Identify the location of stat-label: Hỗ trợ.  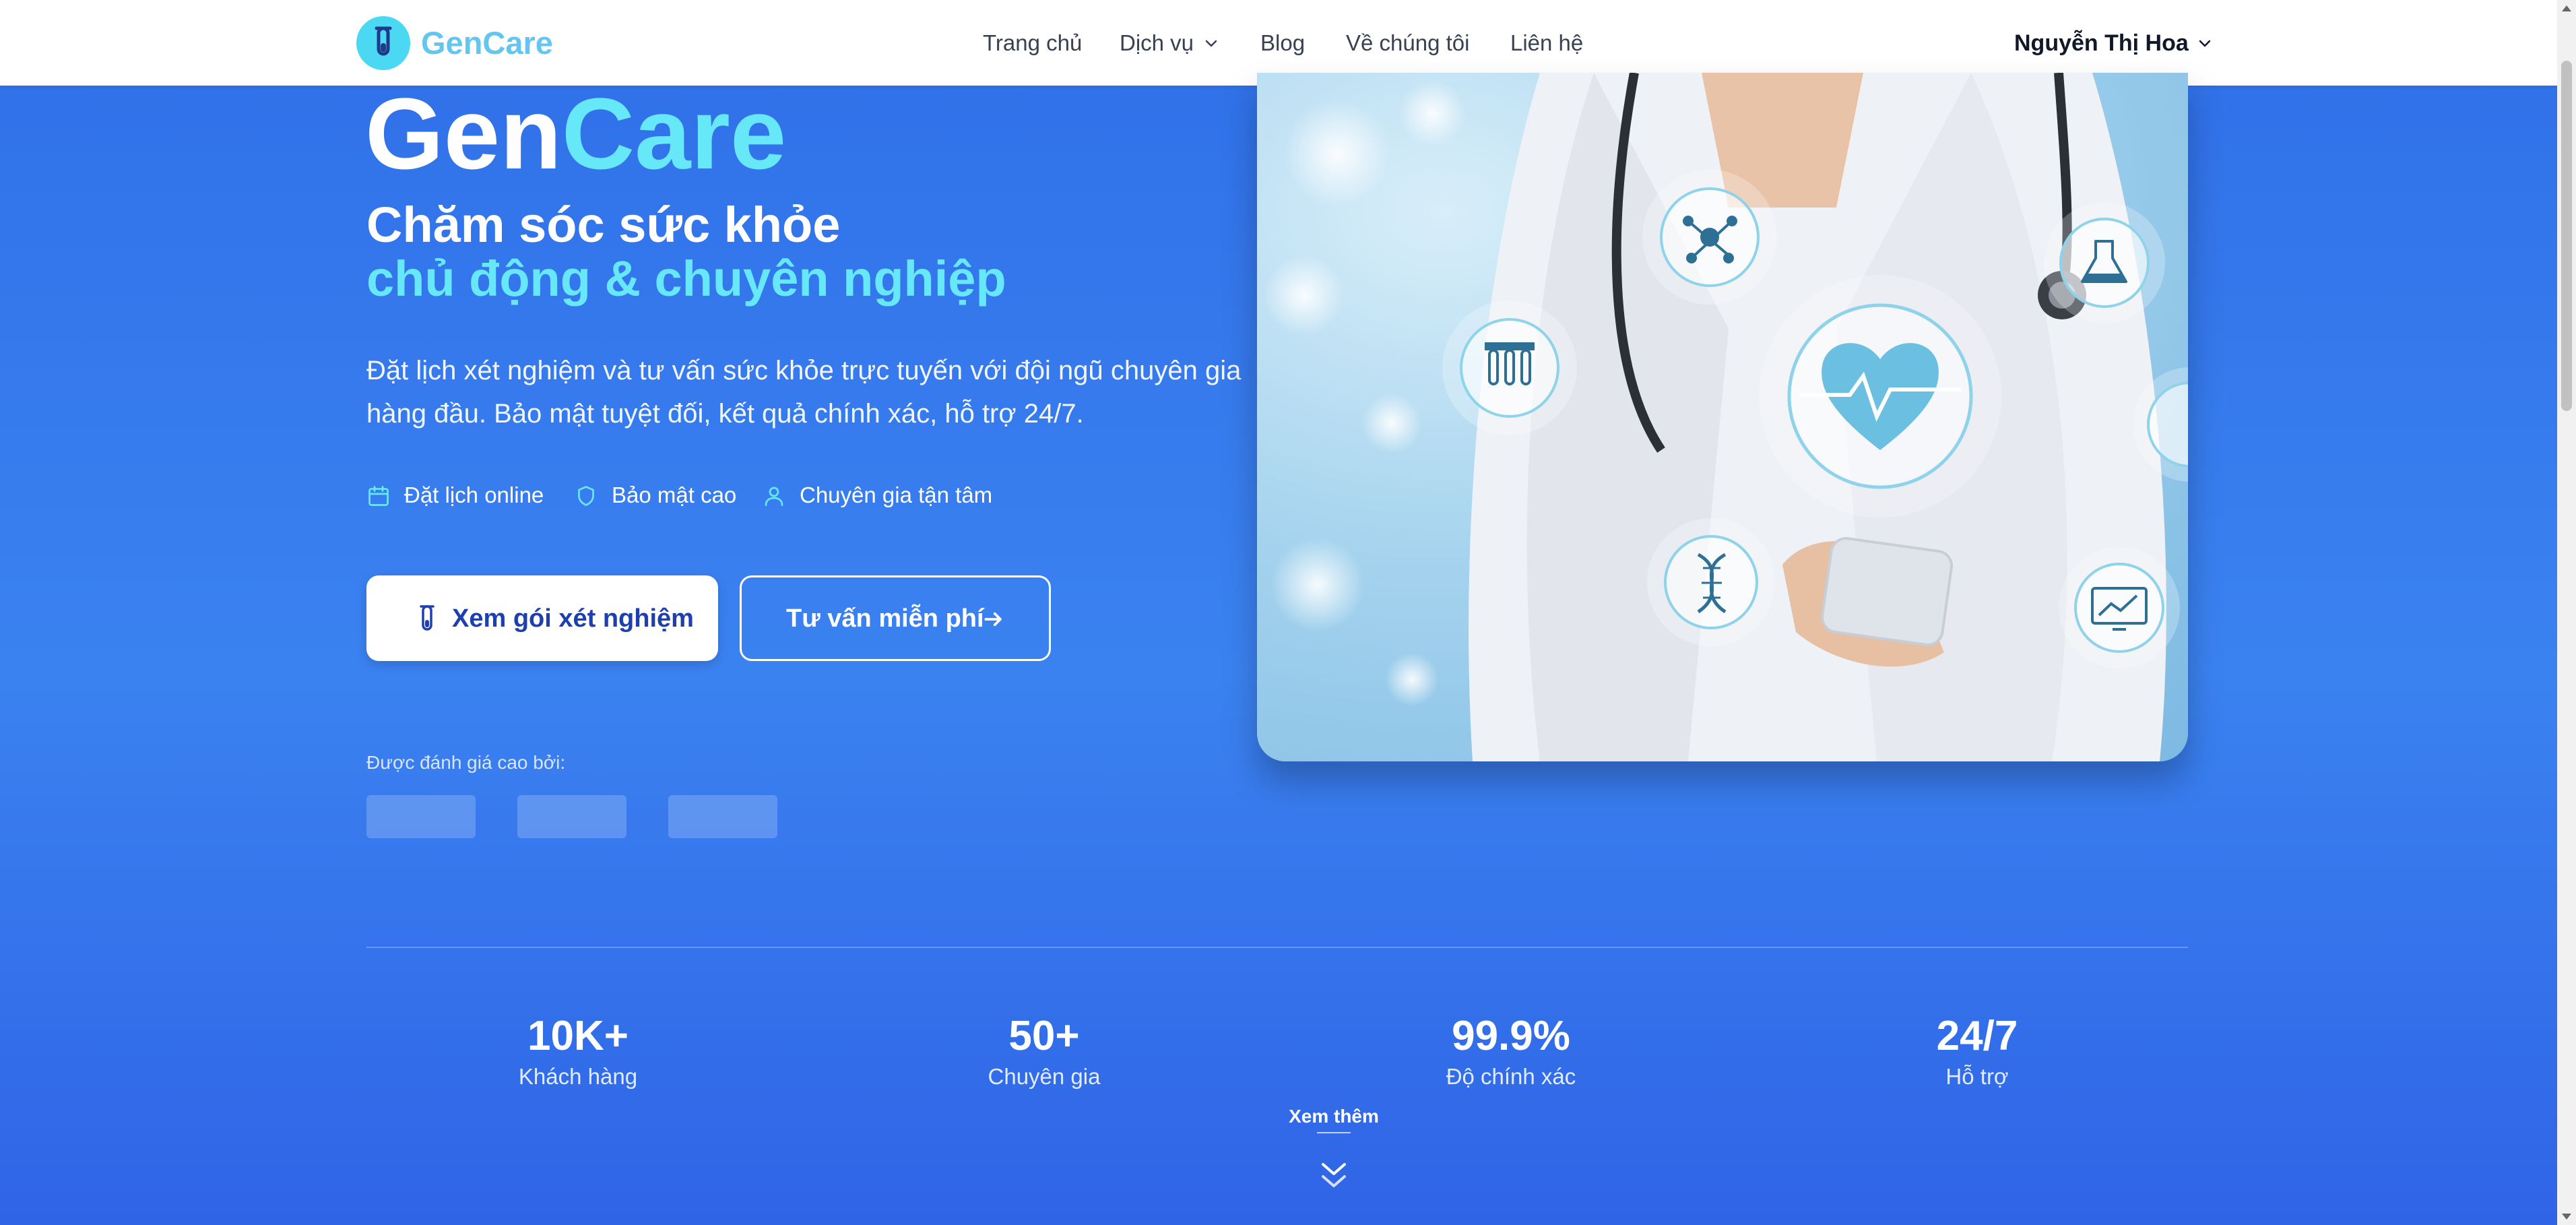
(1977, 1077).